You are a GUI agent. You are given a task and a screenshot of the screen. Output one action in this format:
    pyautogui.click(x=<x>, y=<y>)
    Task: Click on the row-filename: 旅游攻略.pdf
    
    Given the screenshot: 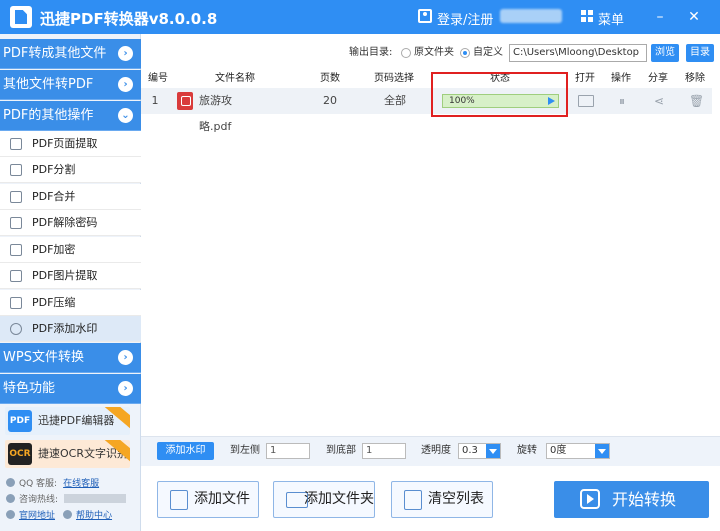 What is the action you would take?
    pyautogui.click(x=215, y=113)
    